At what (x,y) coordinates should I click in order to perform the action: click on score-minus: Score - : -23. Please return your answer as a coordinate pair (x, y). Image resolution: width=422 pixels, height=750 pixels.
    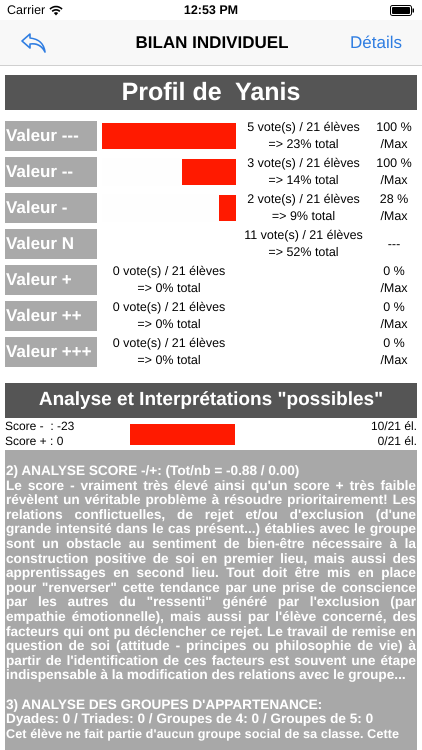
    Looking at the image, I should click on (40, 426).